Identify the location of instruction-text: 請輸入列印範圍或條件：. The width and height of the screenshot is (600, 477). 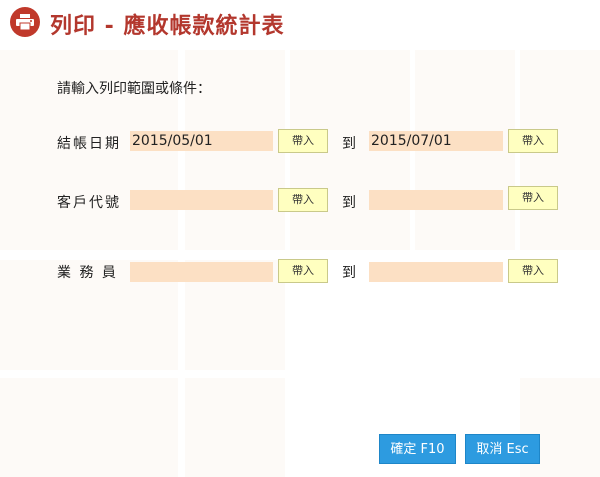
(134, 89).